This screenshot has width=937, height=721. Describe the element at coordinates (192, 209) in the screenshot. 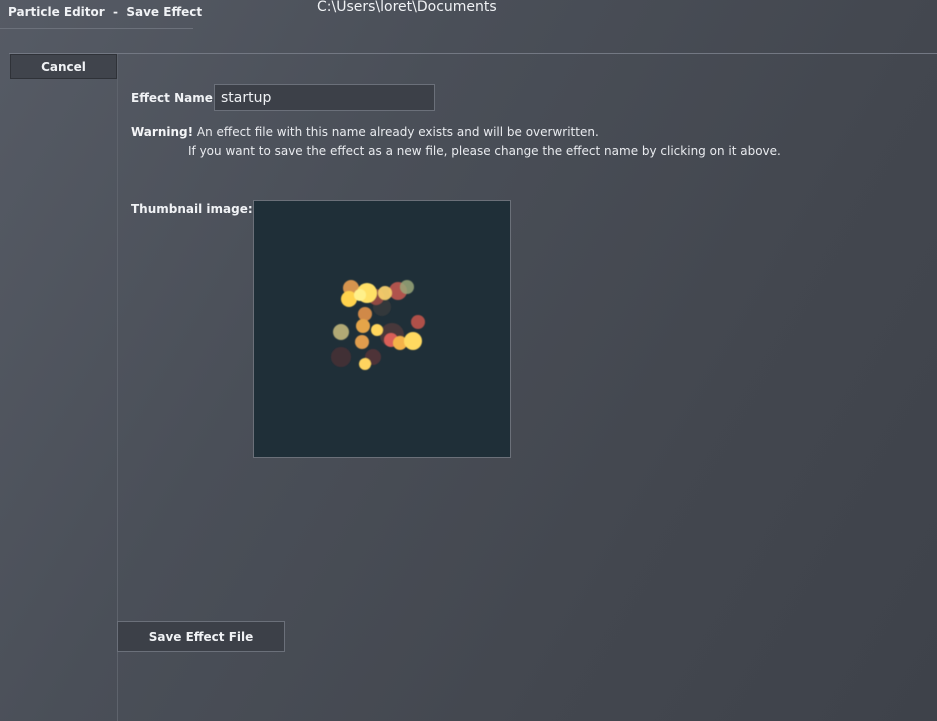

I see `thumbnail-label: Thumbnail image:` at that location.